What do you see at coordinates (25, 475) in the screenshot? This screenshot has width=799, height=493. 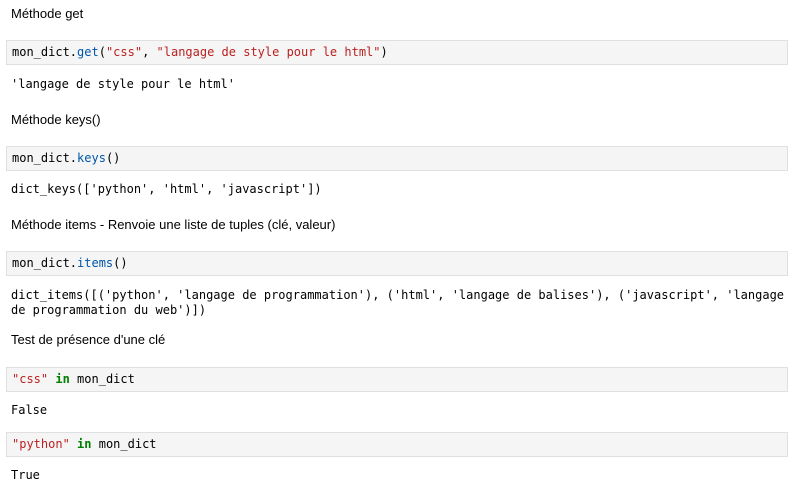 I see `output-python-in: True` at bounding box center [25, 475].